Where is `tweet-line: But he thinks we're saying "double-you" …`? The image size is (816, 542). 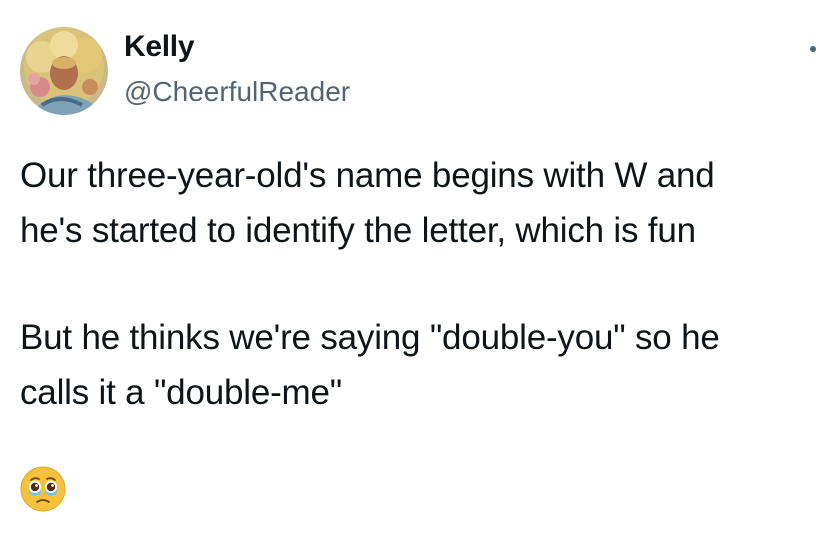
tweet-line: But he thinks we're saying "double-you" … is located at coordinates (370, 337).